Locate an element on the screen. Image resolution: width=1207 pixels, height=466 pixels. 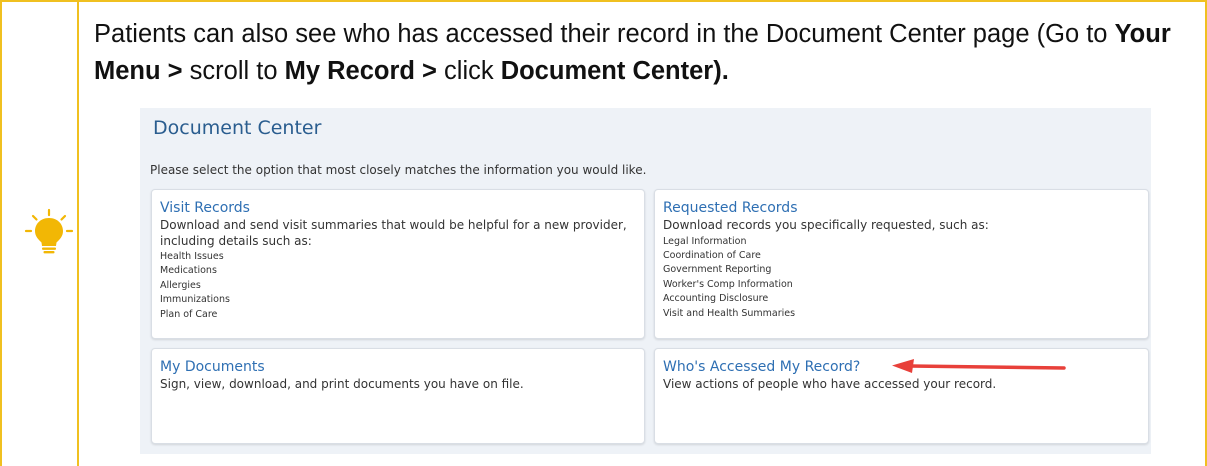
list-item: Coordination of Care is located at coordinates (712, 255).